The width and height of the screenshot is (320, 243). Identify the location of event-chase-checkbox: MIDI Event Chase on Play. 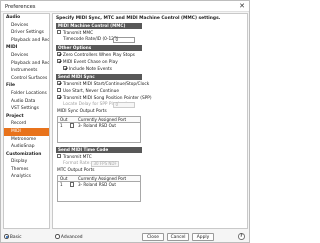
(87, 62).